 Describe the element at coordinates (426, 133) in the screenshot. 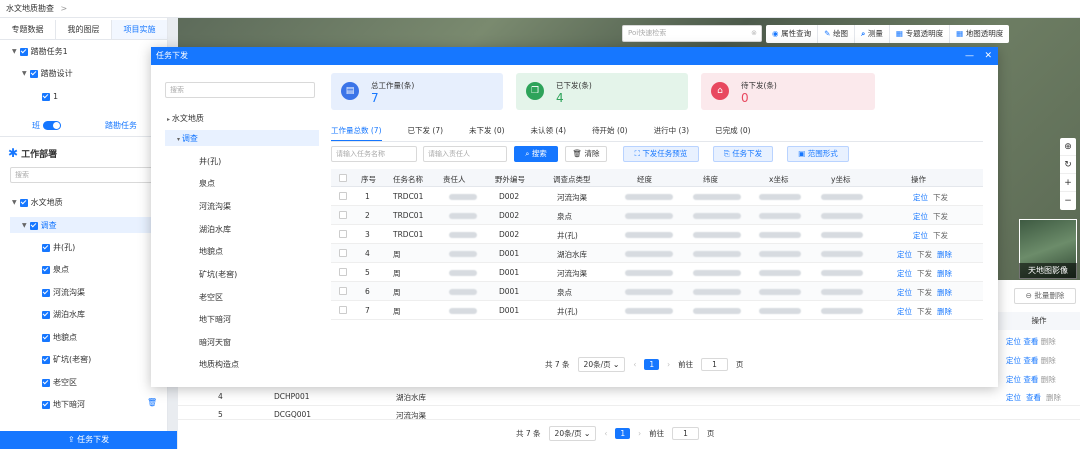

I see `tab-issued: 已下发 (7)` at that location.